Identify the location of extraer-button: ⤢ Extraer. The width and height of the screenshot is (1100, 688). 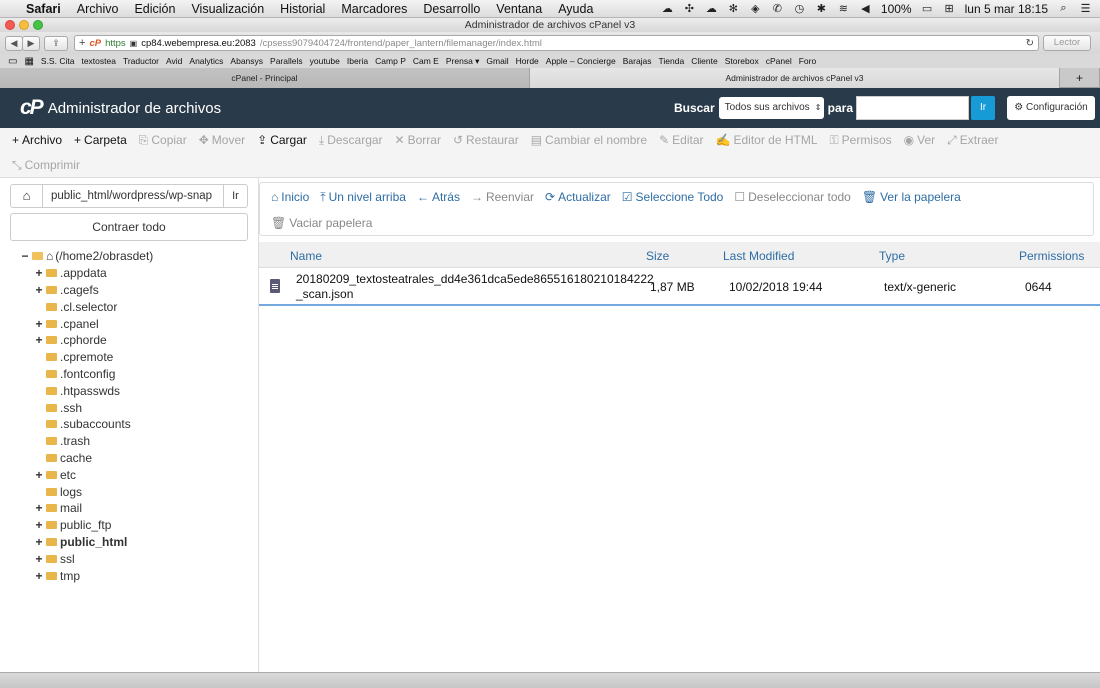
(972, 140).